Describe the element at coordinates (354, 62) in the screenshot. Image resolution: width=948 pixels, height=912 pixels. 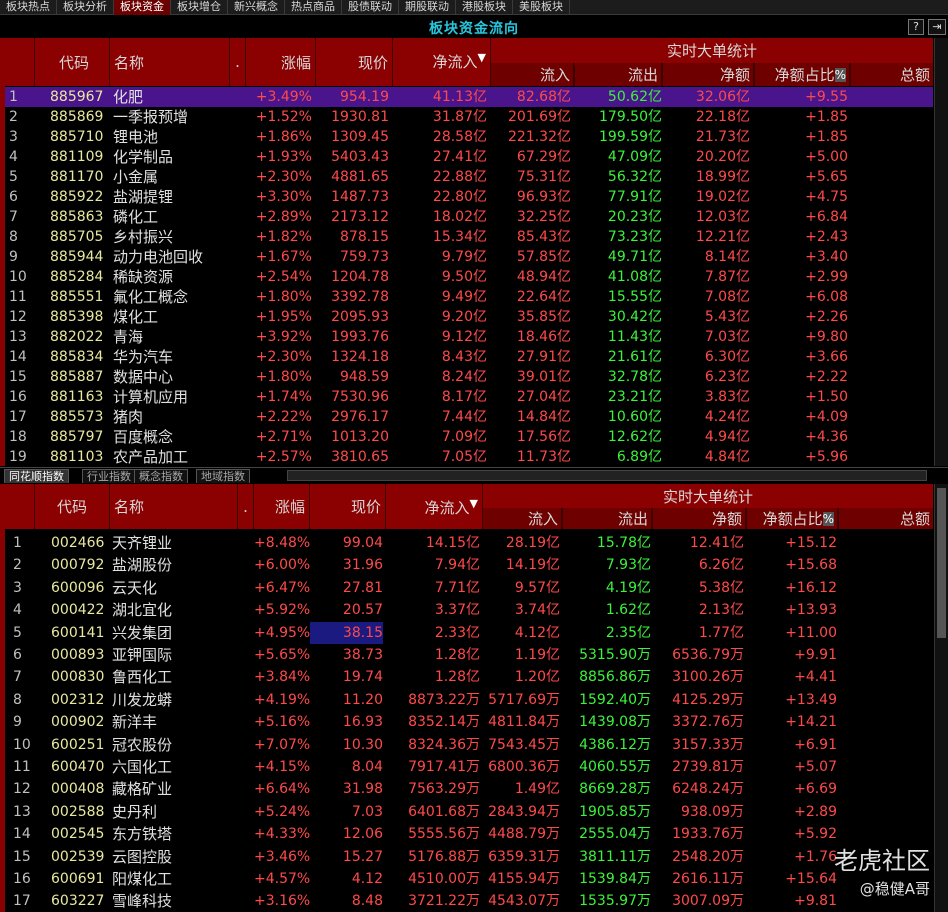
I see `header-price: 现价` at that location.